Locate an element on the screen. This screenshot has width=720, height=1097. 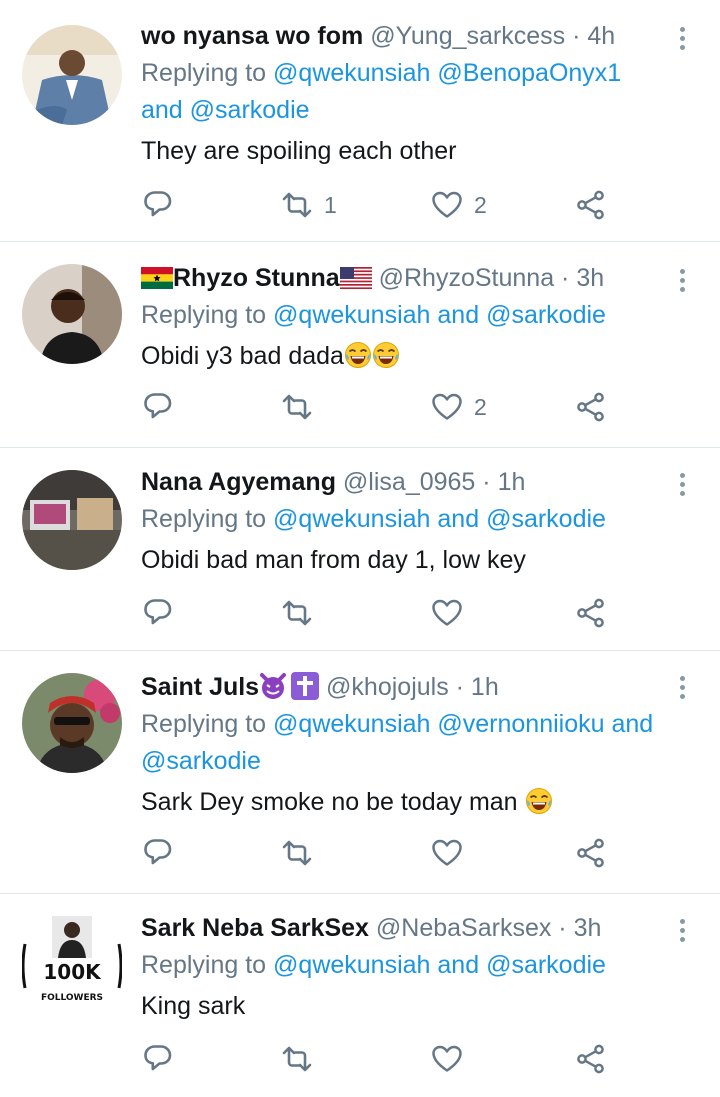
tweet-actions: 1 2 is located at coordinates (430, 205).